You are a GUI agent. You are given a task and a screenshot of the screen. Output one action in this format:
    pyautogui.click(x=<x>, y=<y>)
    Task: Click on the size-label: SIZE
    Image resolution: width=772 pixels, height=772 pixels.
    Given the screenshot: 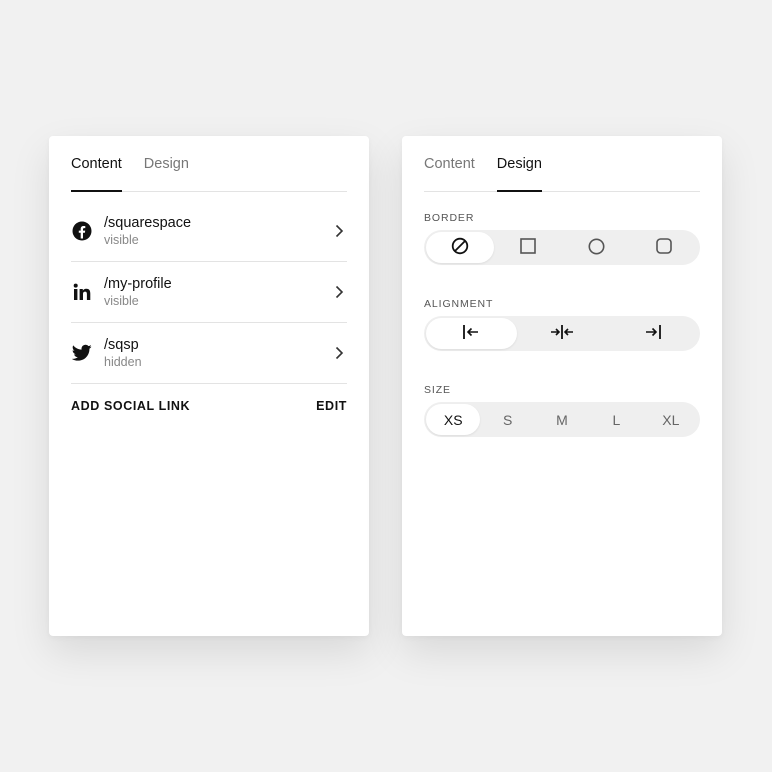 What is the action you would take?
    pyautogui.click(x=437, y=390)
    